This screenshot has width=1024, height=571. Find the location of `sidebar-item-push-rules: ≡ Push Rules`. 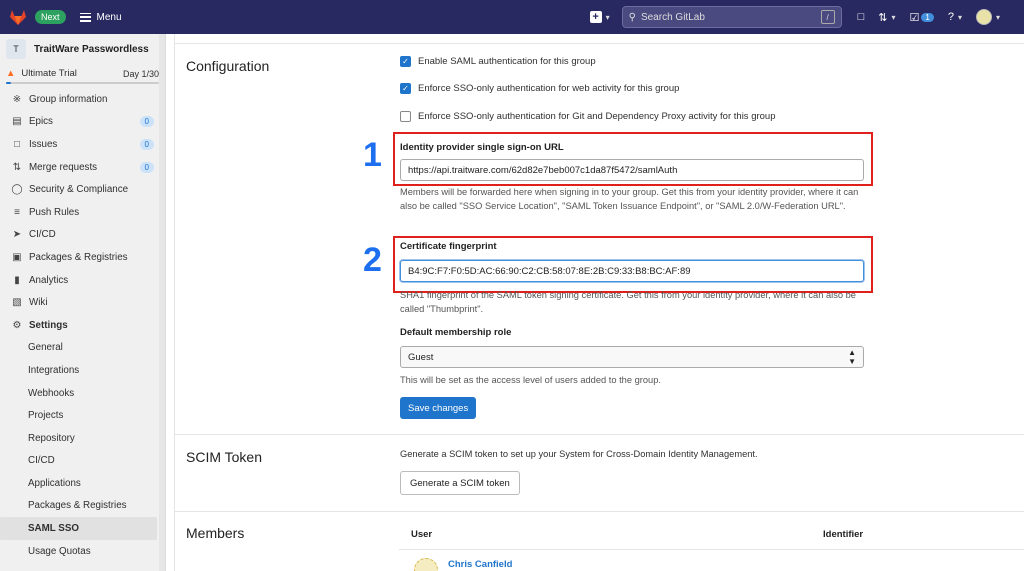

sidebar-item-push-rules: ≡ Push Rules is located at coordinates (82, 212).